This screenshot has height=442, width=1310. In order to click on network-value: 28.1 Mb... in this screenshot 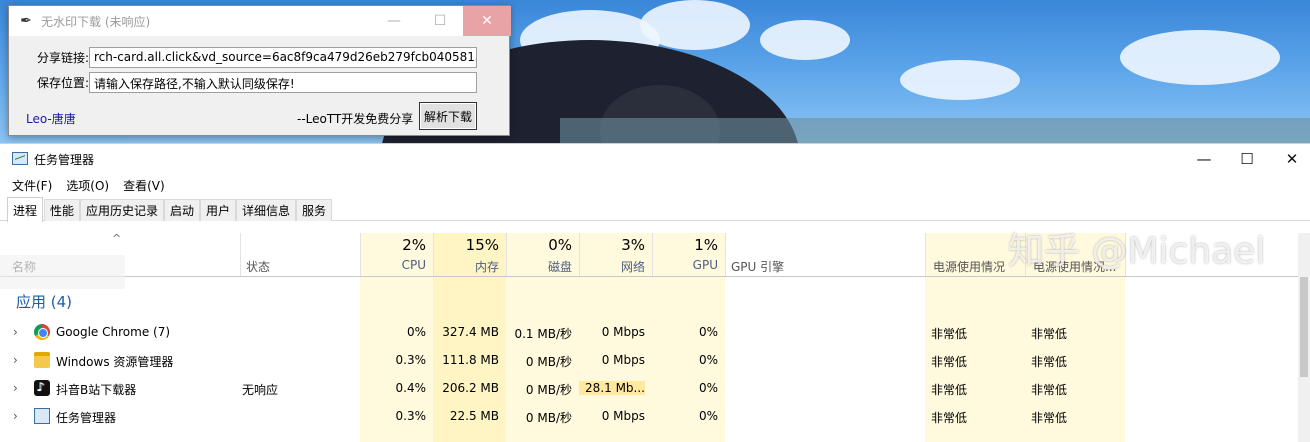, I will do `click(612, 388)`.